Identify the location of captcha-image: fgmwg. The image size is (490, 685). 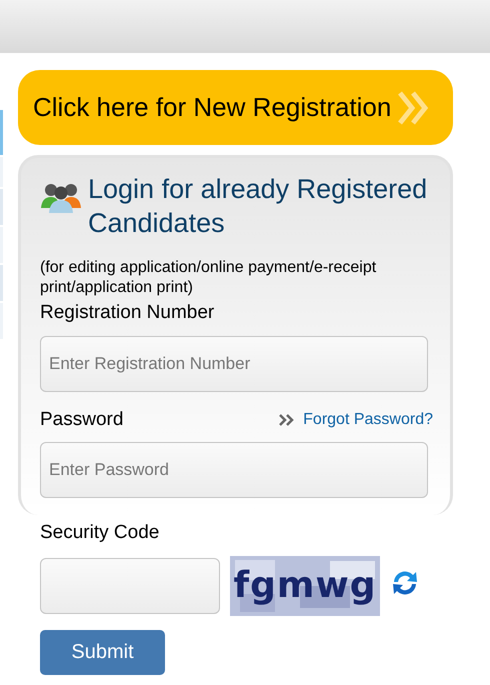
(305, 586).